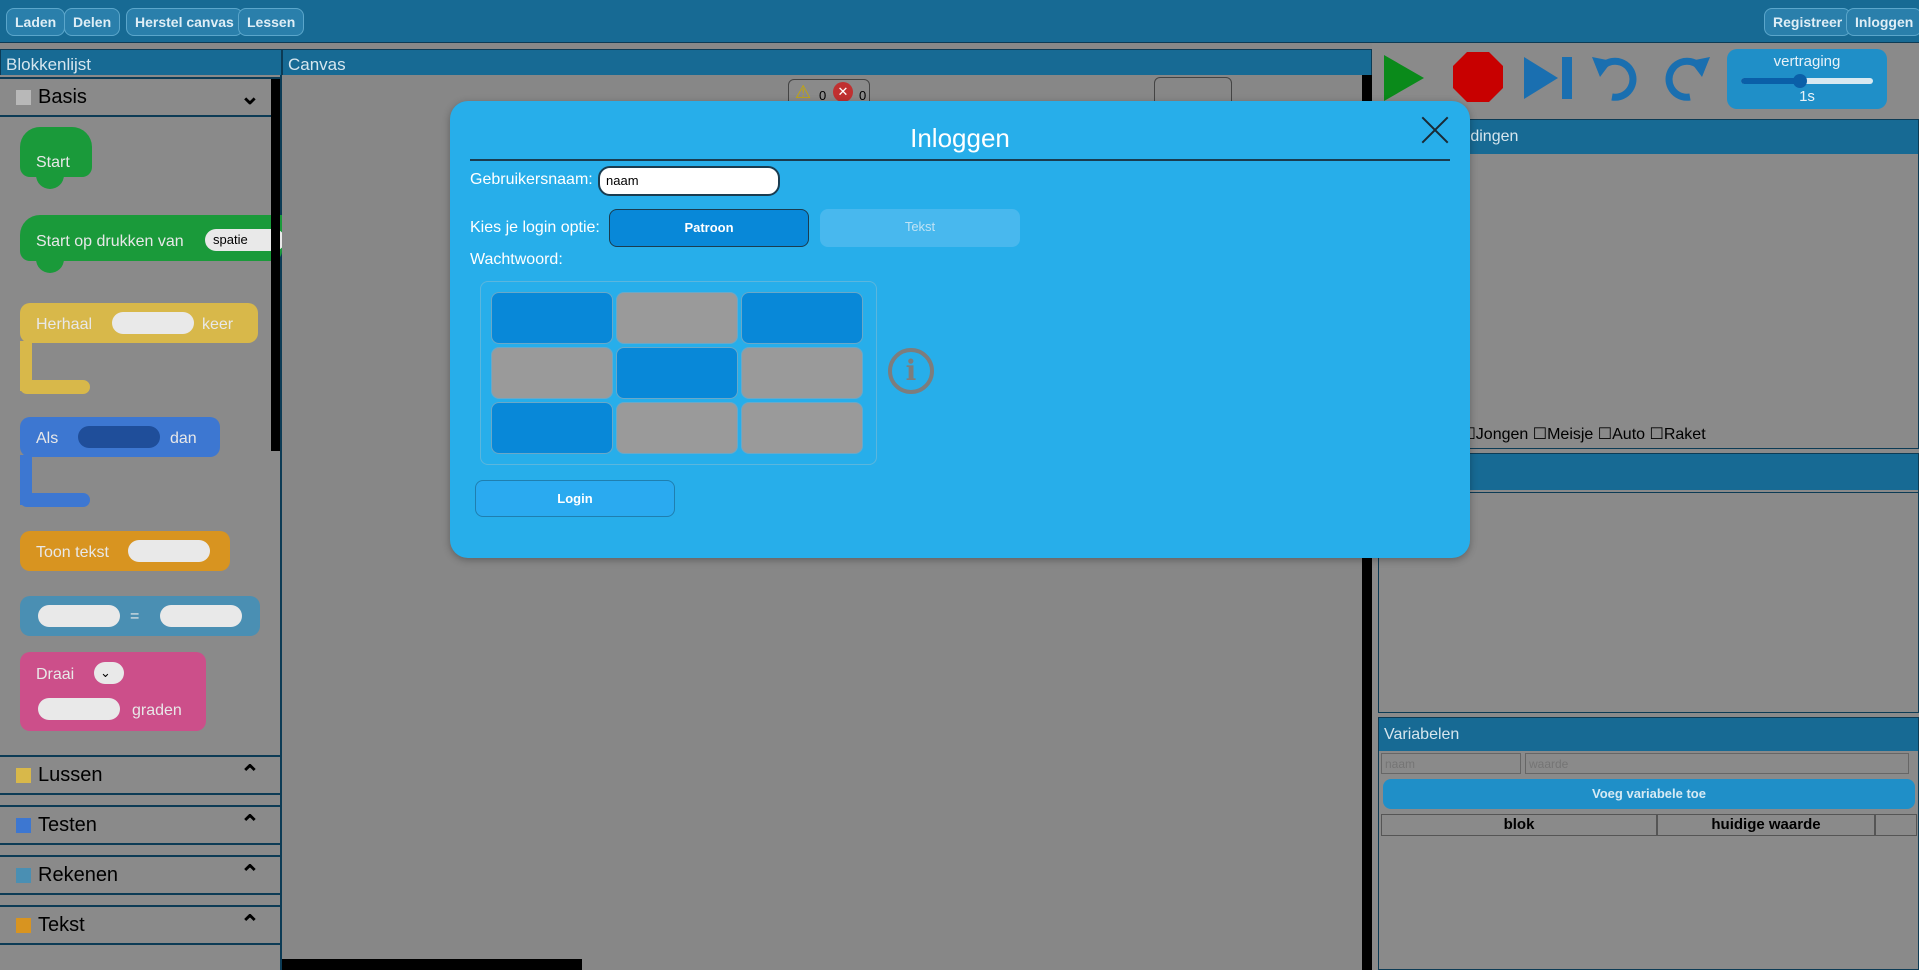  What do you see at coordinates (920, 228) in the screenshot?
I see `option-text-button: Tekst` at bounding box center [920, 228].